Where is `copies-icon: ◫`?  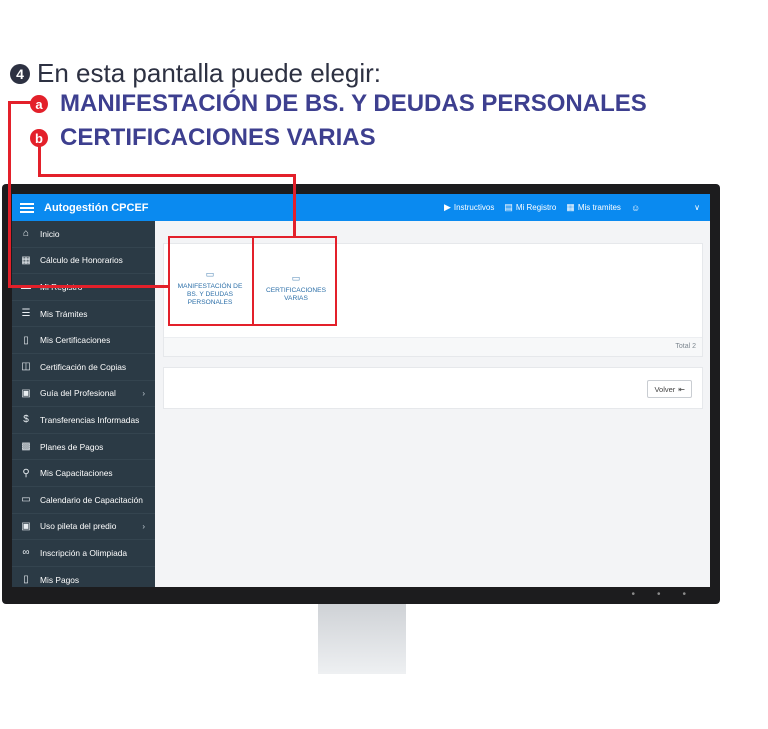
copies-icon: ◫ is located at coordinates (26, 367).